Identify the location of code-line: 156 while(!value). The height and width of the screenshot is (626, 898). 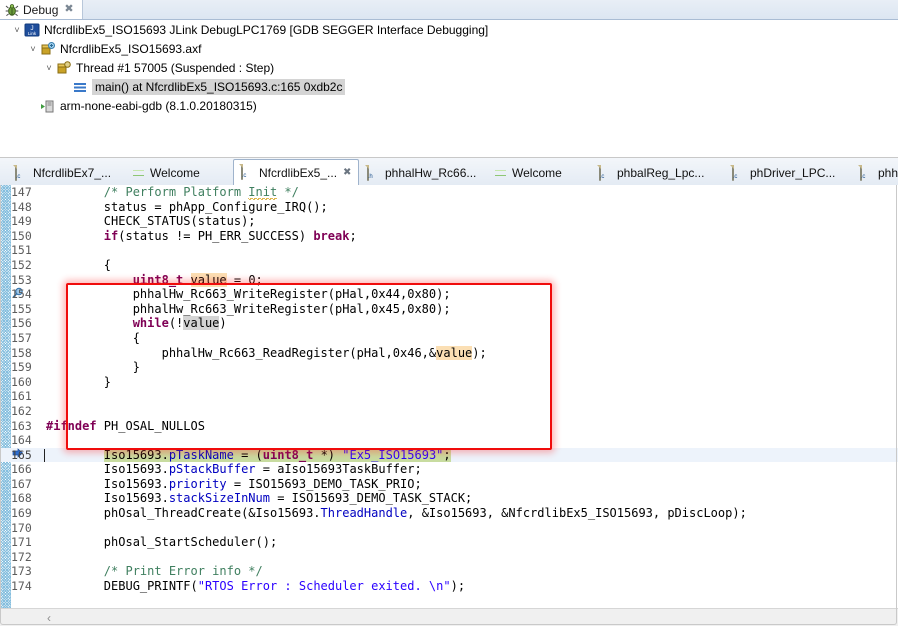
(449, 323).